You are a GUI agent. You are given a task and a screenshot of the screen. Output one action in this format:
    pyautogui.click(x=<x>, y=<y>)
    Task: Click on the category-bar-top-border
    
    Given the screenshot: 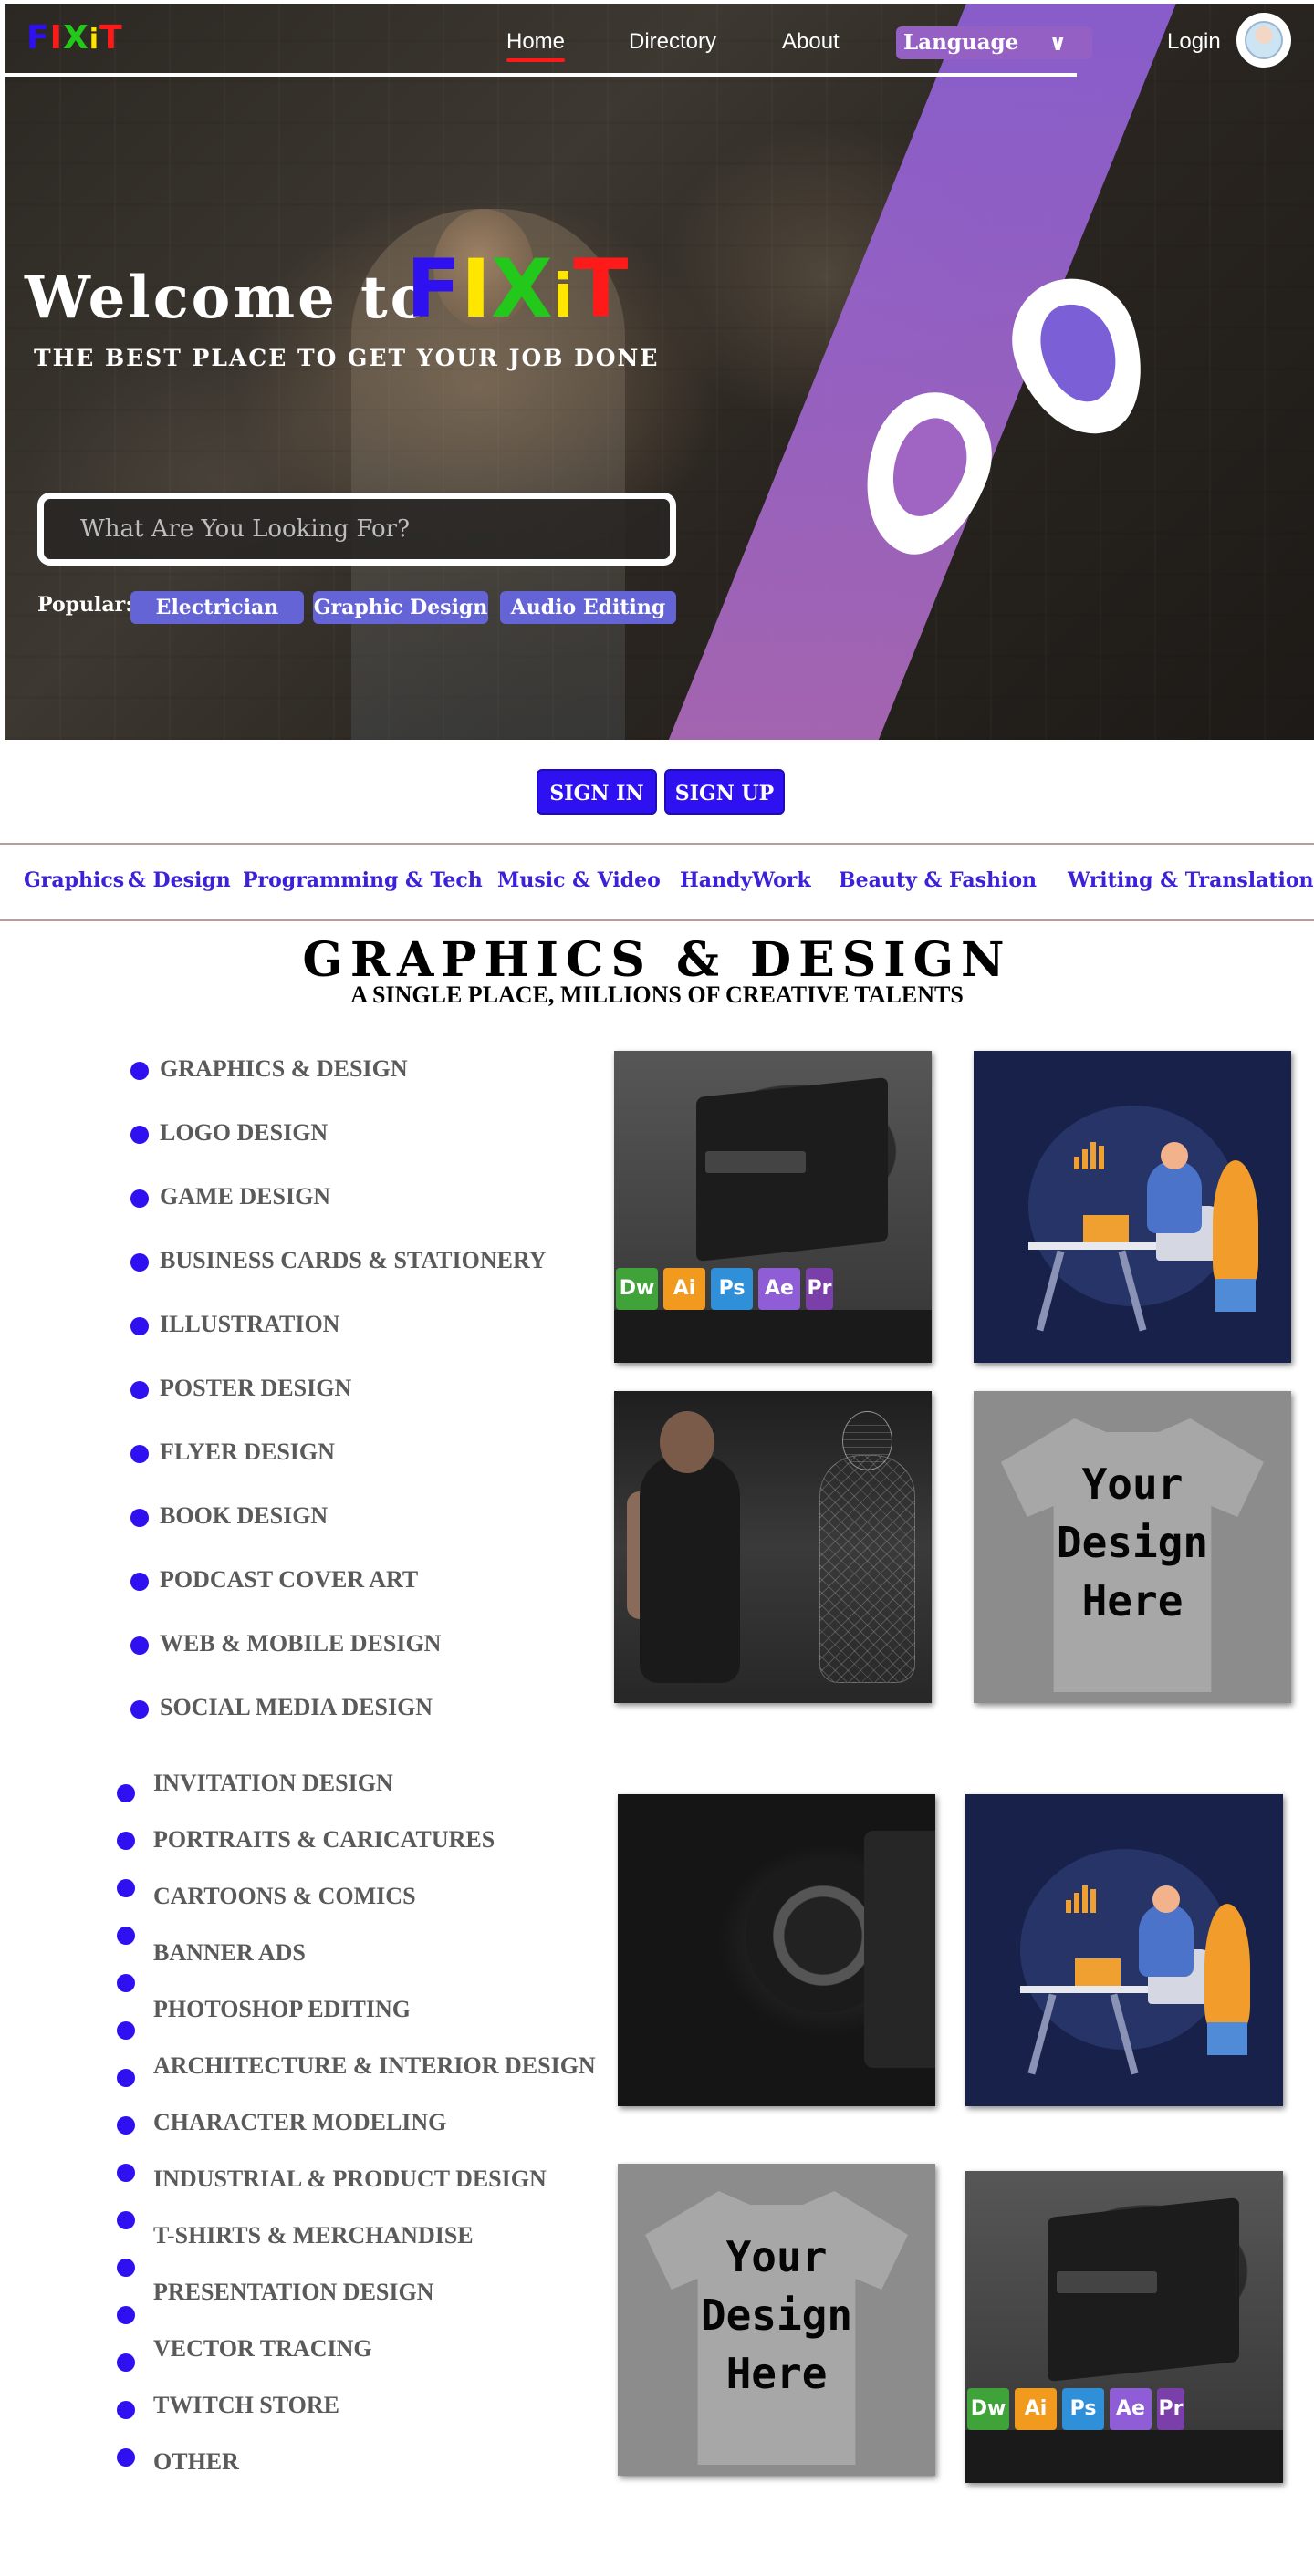 What is the action you would take?
    pyautogui.click(x=657, y=844)
    